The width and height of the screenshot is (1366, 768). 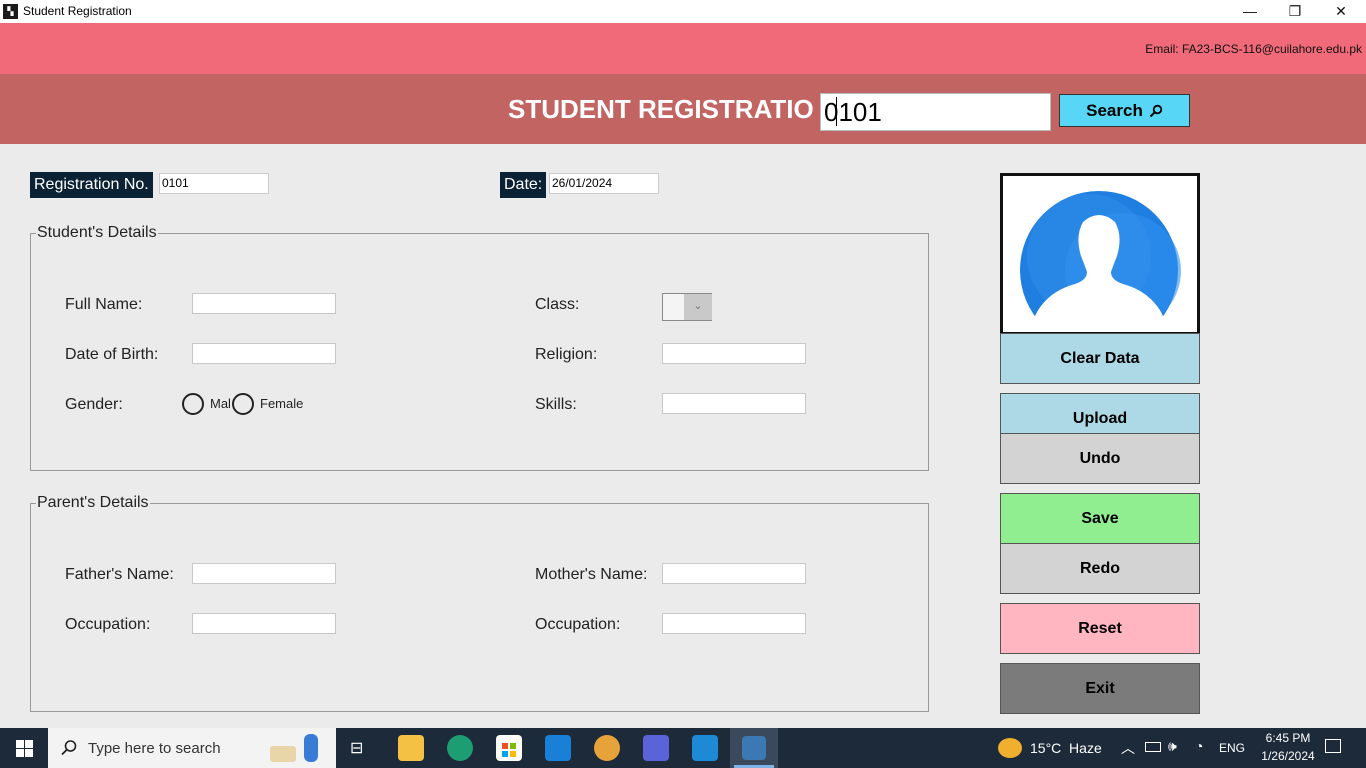 What do you see at coordinates (698, 307) in the screenshot?
I see `chevron-down-icon: ⌄` at bounding box center [698, 307].